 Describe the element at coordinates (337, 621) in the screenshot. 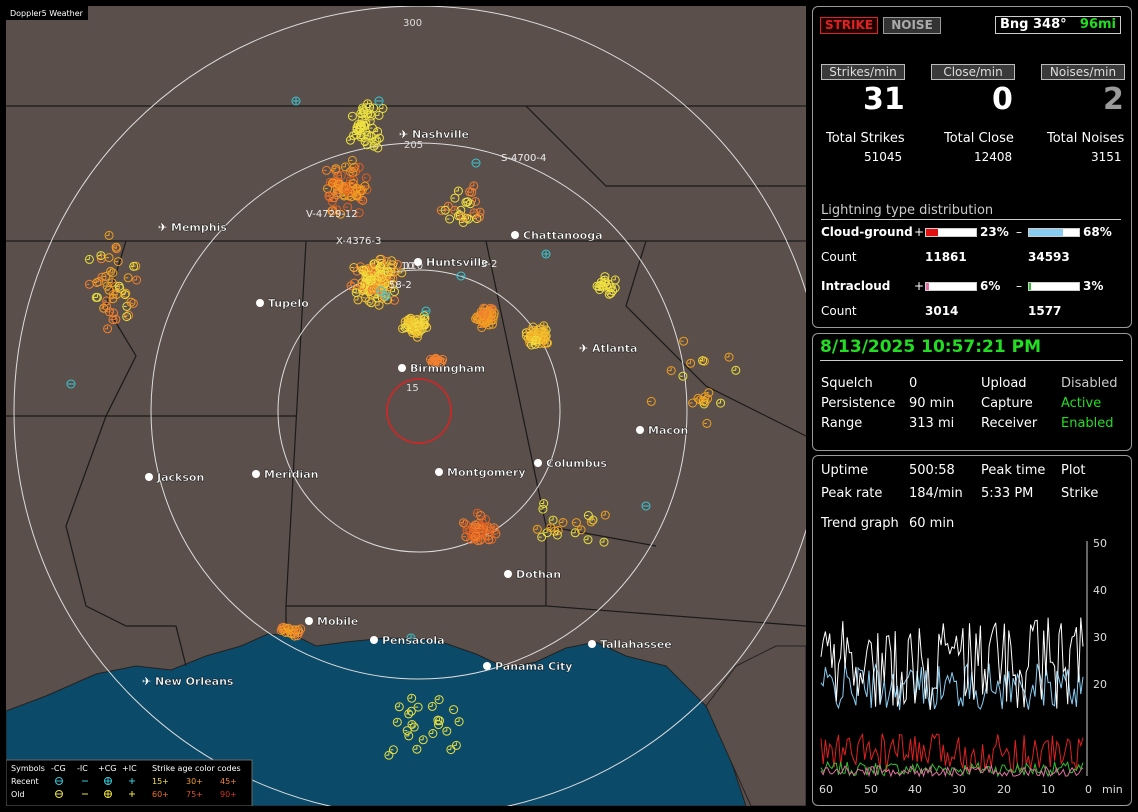

I see `city-label: Mobile` at that location.